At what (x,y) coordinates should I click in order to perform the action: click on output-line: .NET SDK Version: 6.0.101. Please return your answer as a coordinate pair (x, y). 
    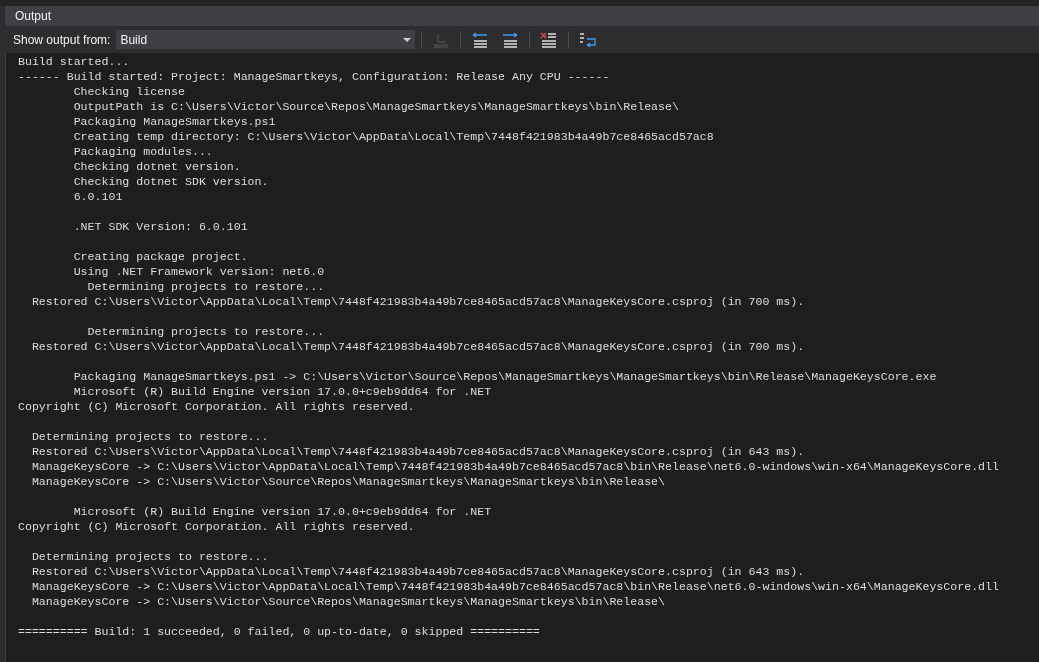
    Looking at the image, I should click on (160, 226).